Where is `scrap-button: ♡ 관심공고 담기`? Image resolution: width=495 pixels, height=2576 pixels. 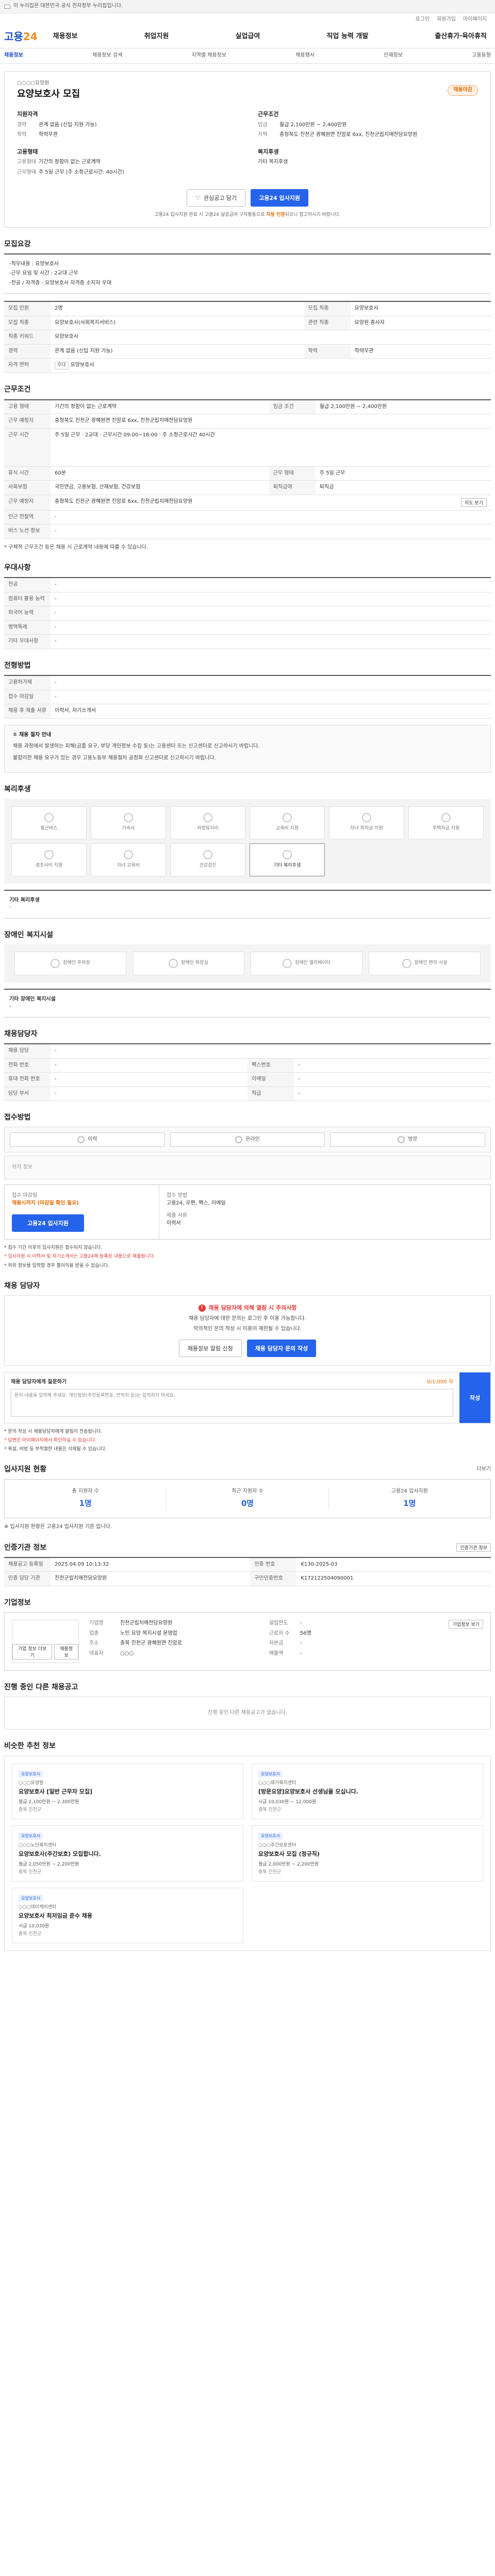 scrap-button: ♡ 관심공고 담기 is located at coordinates (216, 198).